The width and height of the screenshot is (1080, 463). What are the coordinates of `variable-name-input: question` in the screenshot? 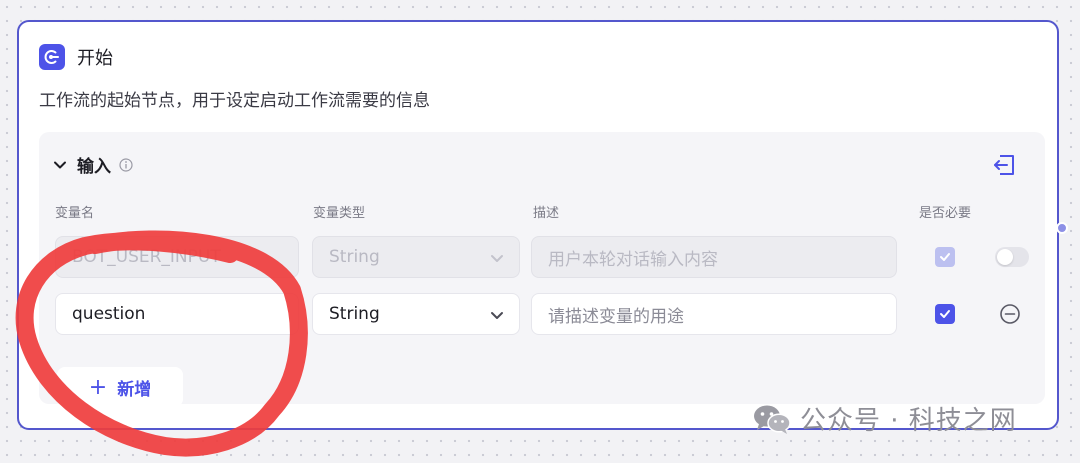 It's located at (177, 314).